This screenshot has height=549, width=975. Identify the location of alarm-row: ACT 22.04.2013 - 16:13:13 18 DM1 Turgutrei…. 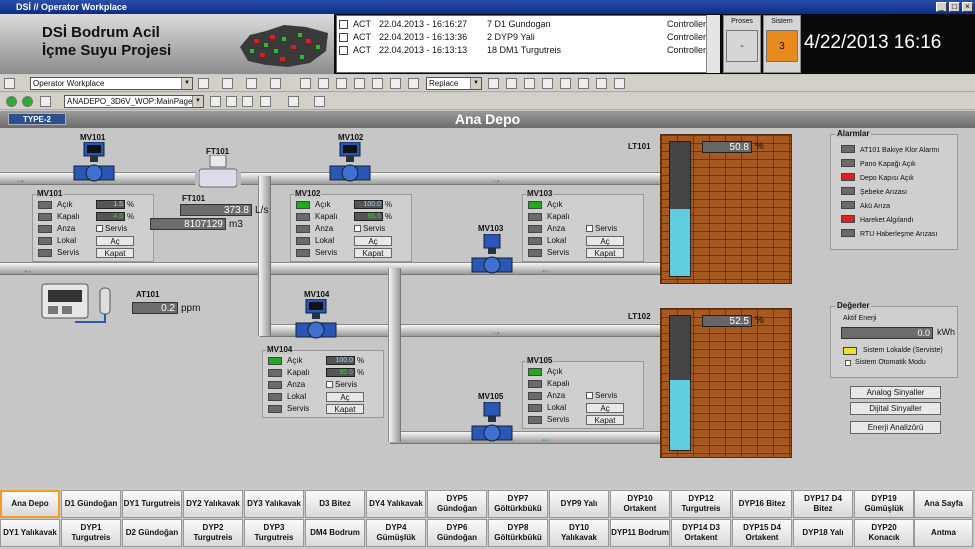
(526, 50).